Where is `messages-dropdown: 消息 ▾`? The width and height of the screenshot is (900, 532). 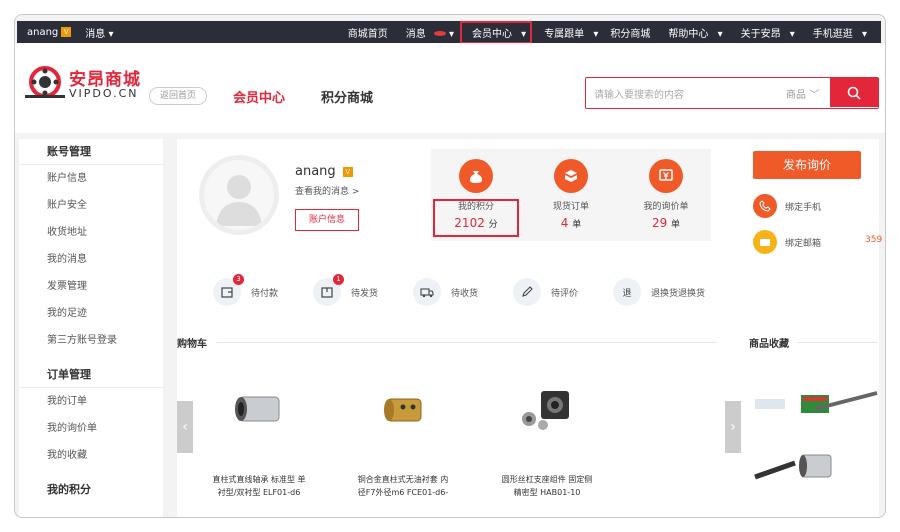 messages-dropdown: 消息 ▾ is located at coordinates (99, 32).